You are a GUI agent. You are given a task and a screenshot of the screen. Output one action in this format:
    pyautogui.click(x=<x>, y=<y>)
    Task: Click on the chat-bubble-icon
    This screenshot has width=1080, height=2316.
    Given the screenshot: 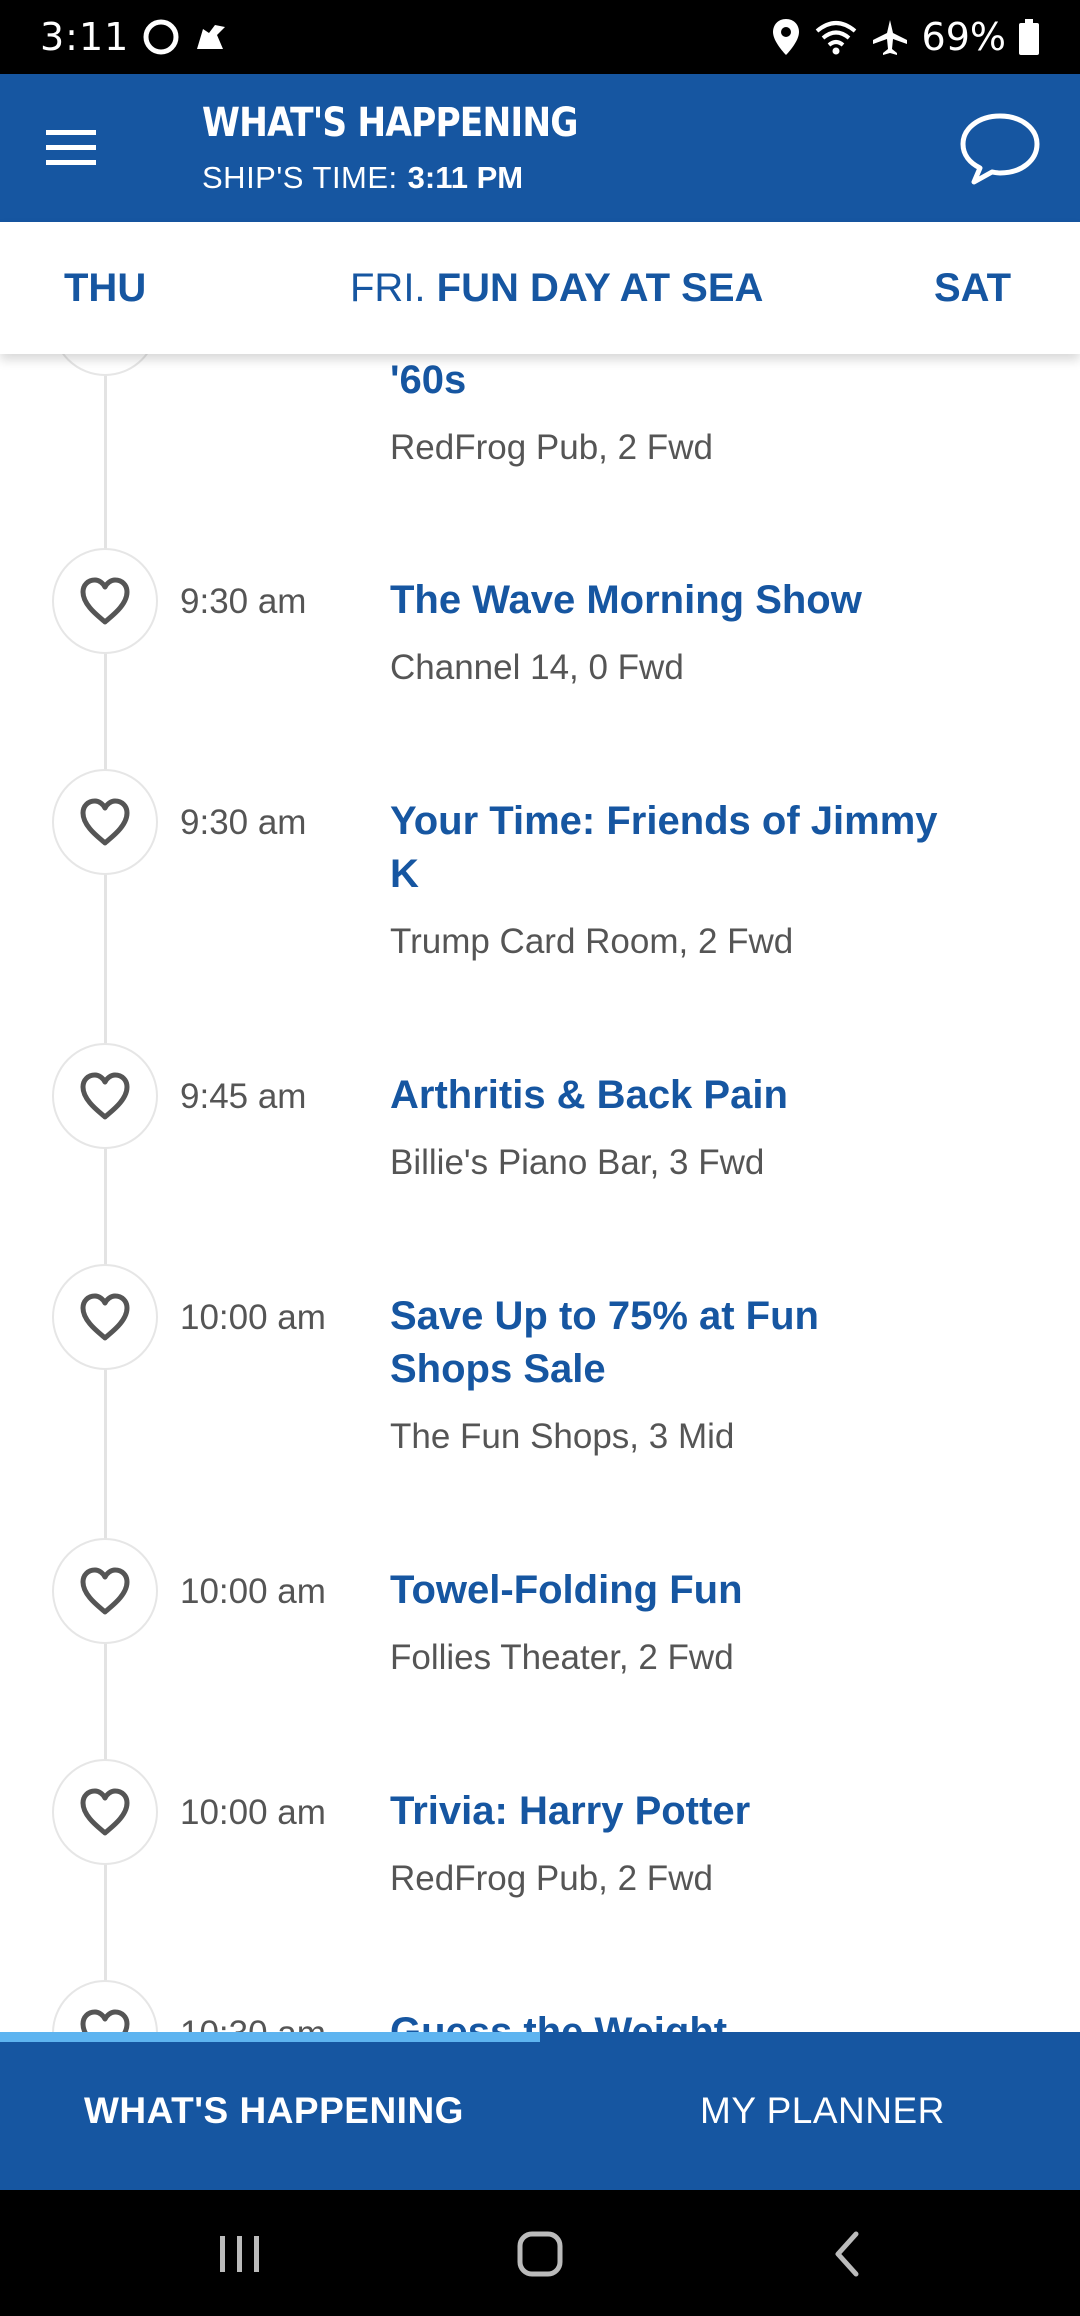 What is the action you would take?
    pyautogui.click(x=1000, y=149)
    